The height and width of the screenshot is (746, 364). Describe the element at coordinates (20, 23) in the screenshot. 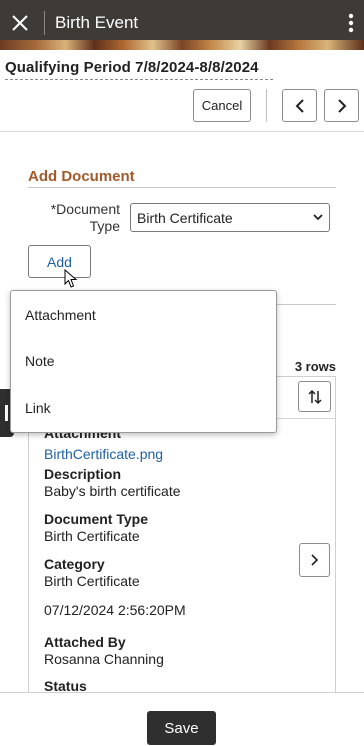

I see `close-icon` at that location.